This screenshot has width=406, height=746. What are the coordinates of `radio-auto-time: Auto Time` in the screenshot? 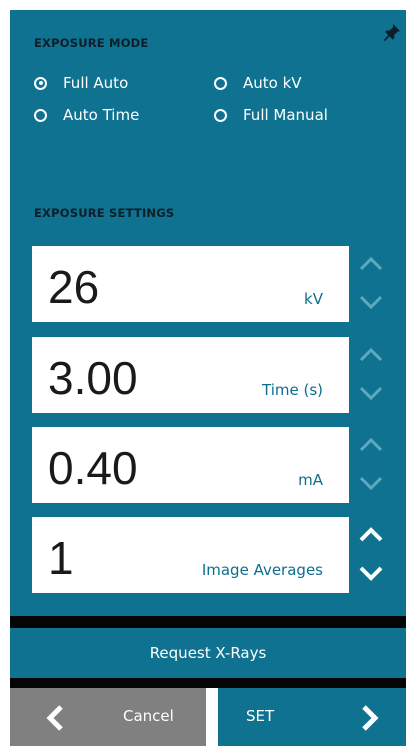 It's located at (86, 115).